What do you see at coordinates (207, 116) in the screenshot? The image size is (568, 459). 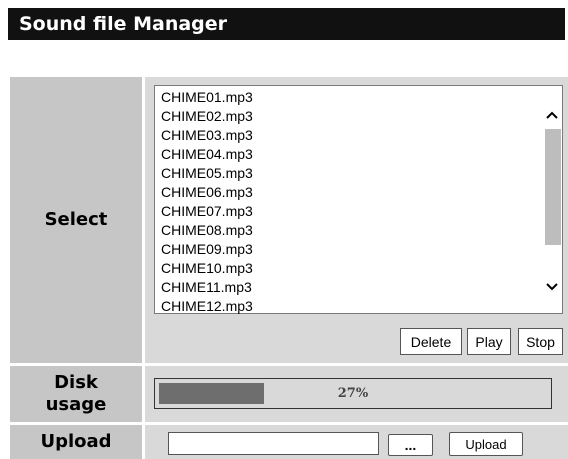 I see `file-list-item: CHIME02.mp3` at bounding box center [207, 116].